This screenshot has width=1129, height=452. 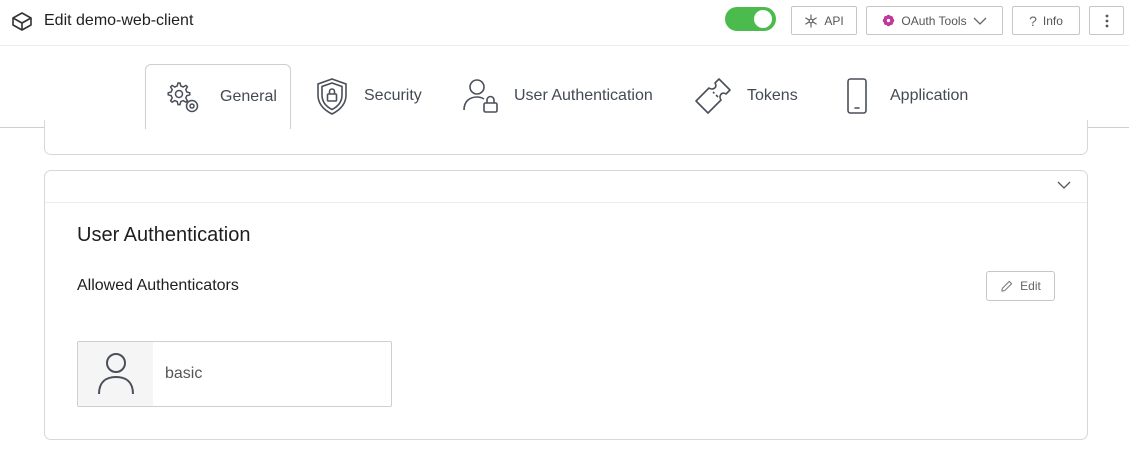 I want to click on tab-user-authentication-label: User Authentication, so click(x=583, y=95).